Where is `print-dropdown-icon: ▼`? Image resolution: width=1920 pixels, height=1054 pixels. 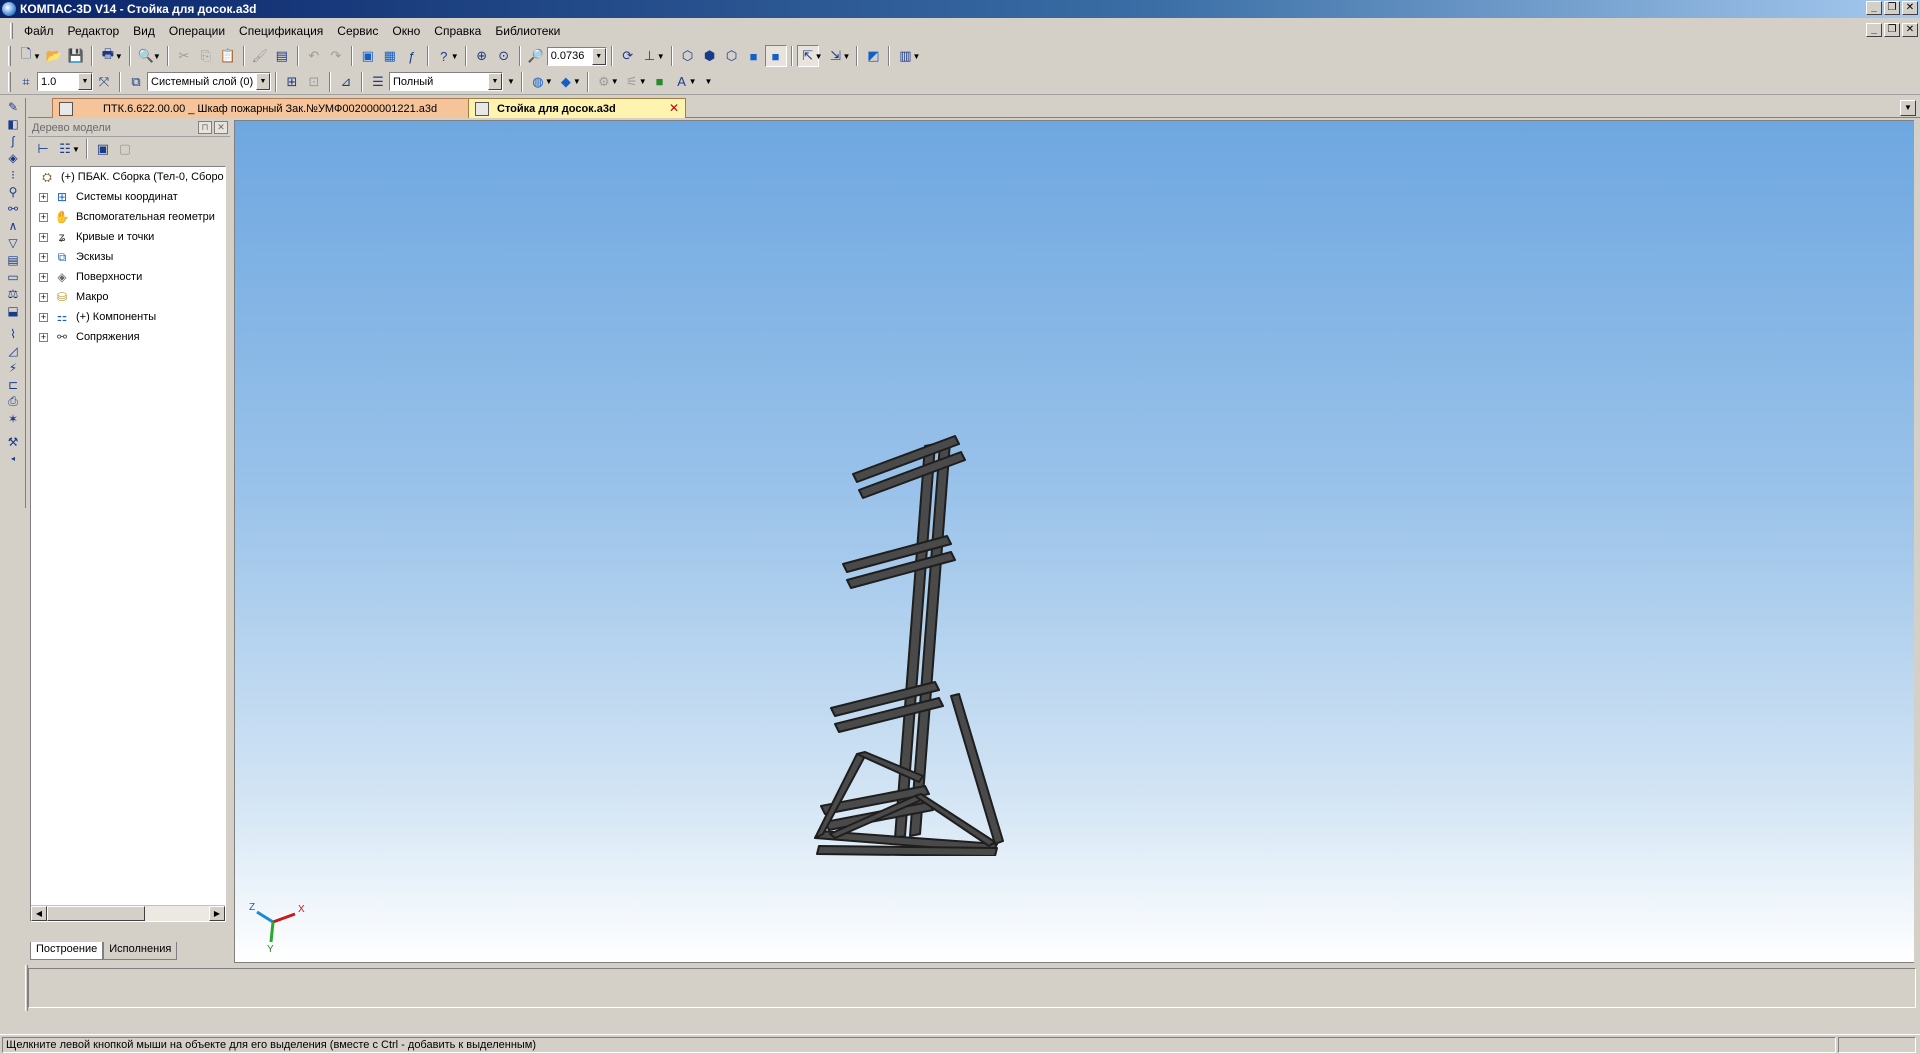
print-dropdown-icon: ▼ is located at coordinates (119, 56).